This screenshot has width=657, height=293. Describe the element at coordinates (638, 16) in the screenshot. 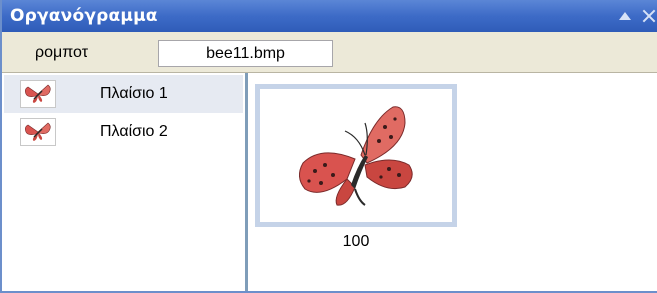

I see `title-controls` at that location.